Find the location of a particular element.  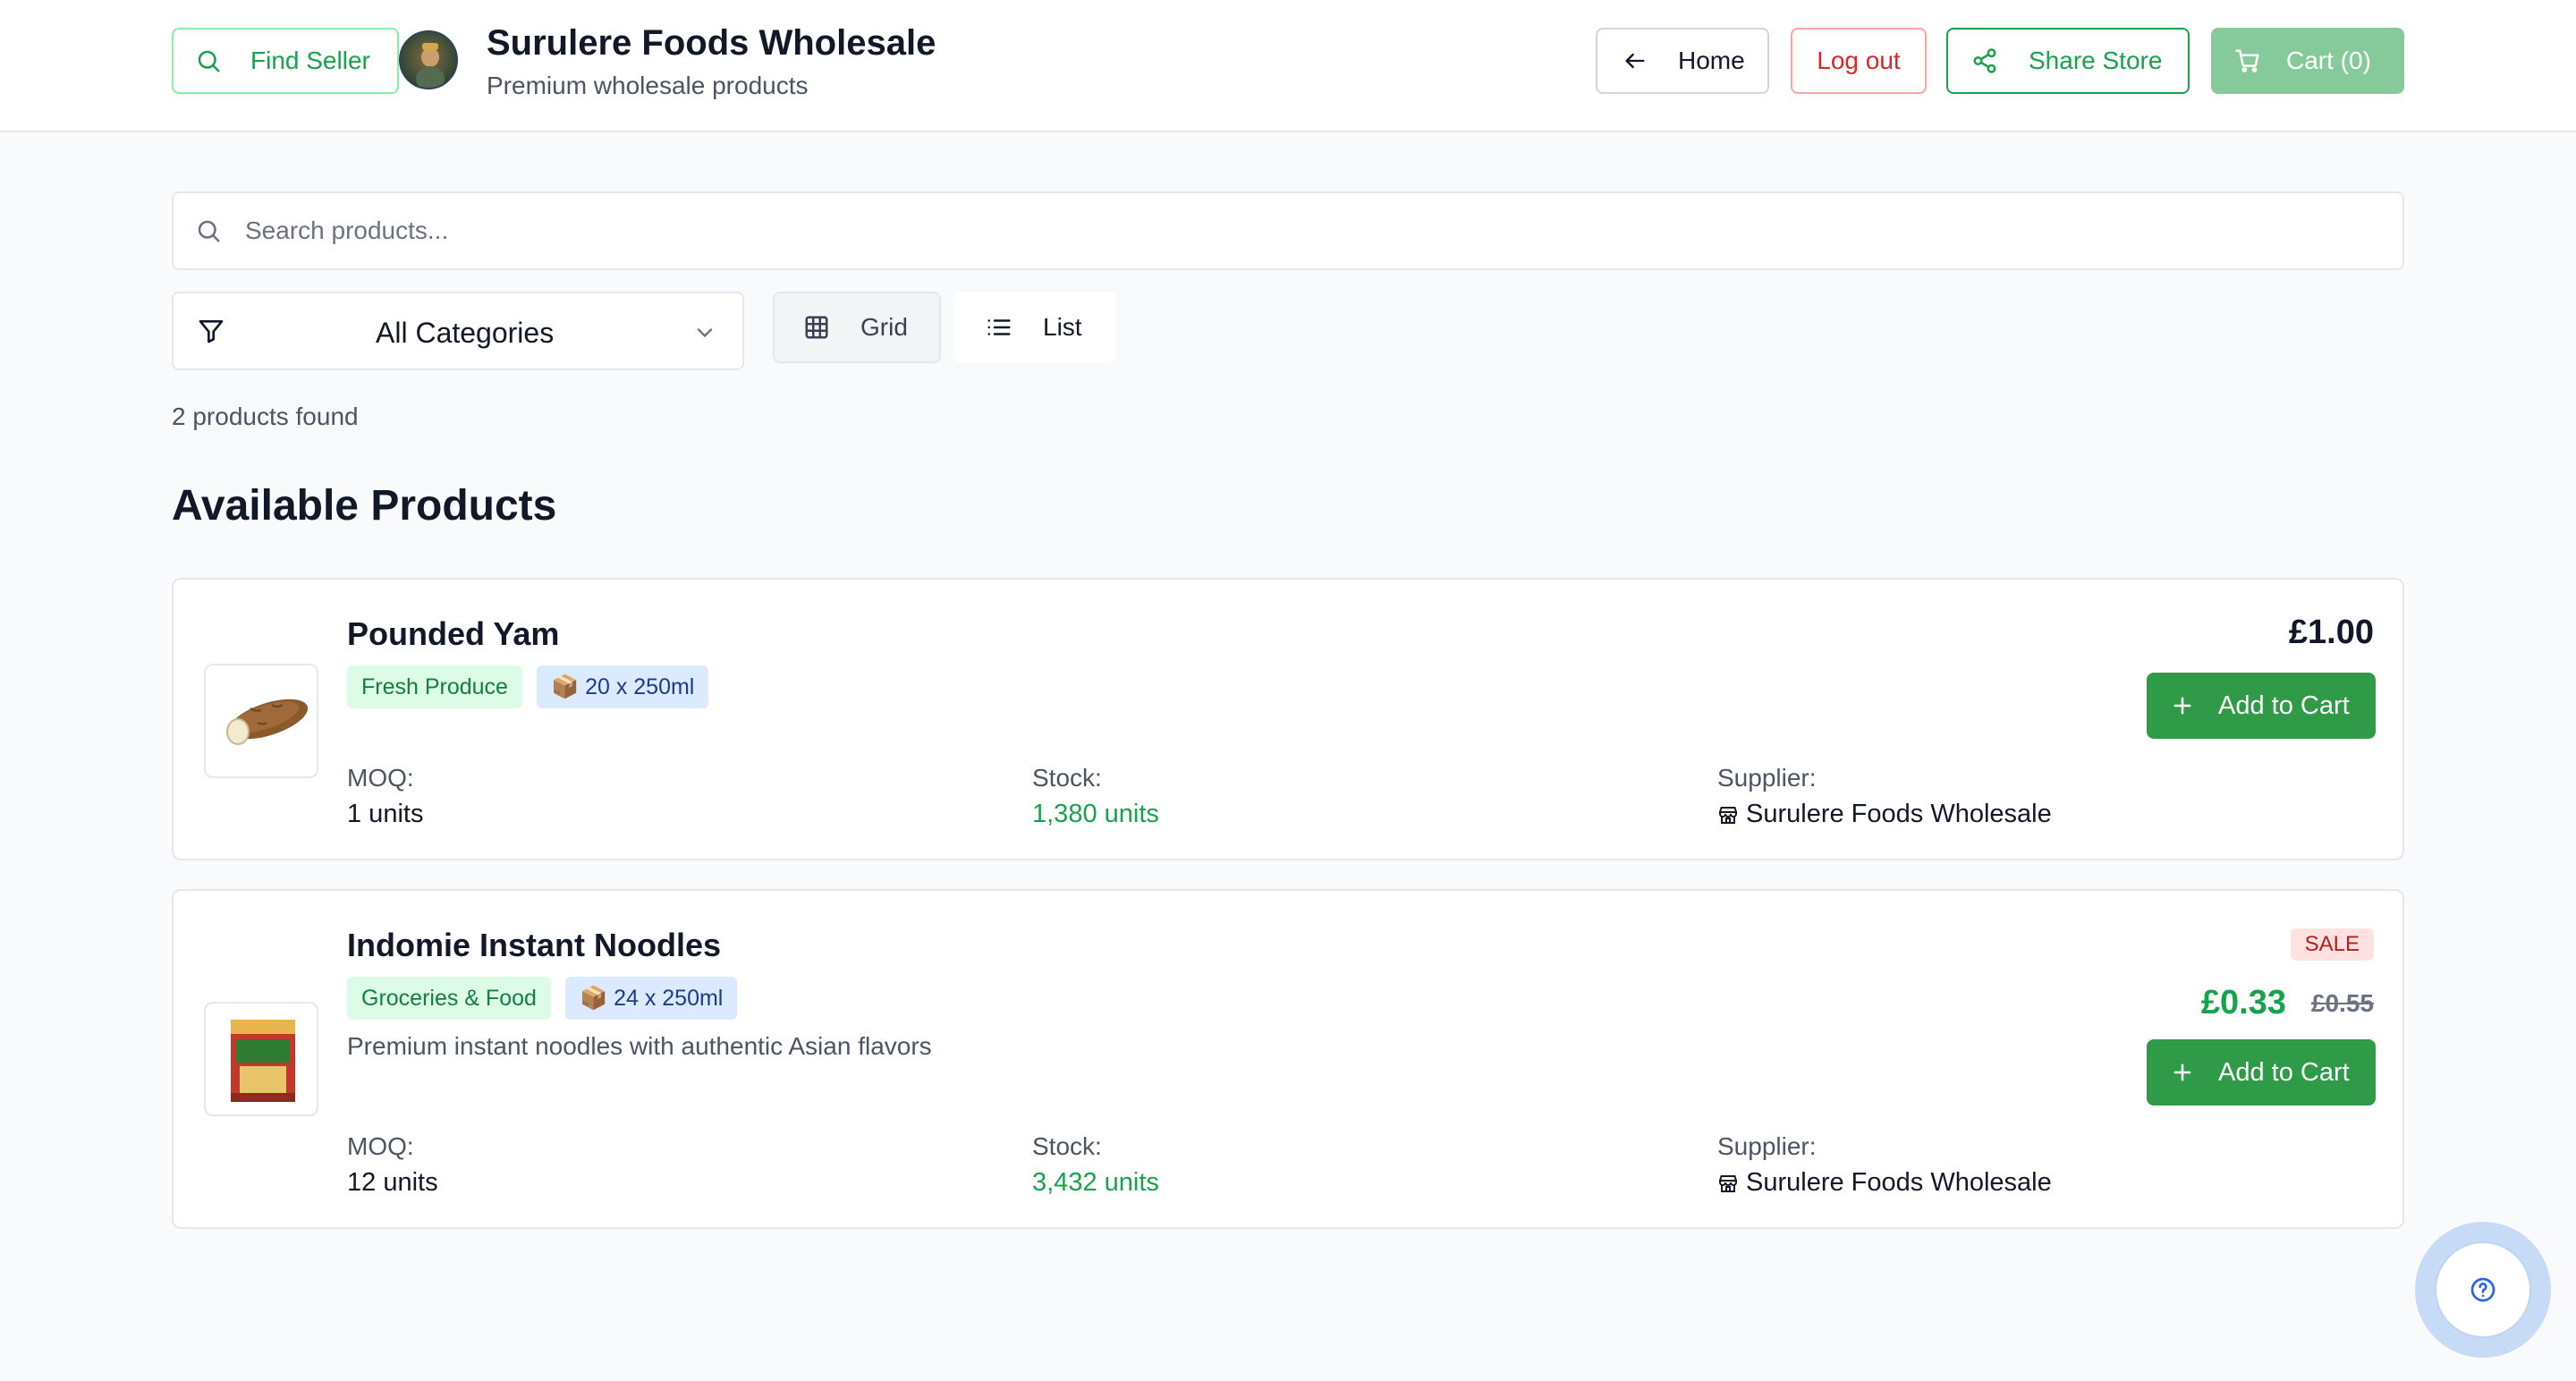

logout-label: Log out is located at coordinates (1859, 60).